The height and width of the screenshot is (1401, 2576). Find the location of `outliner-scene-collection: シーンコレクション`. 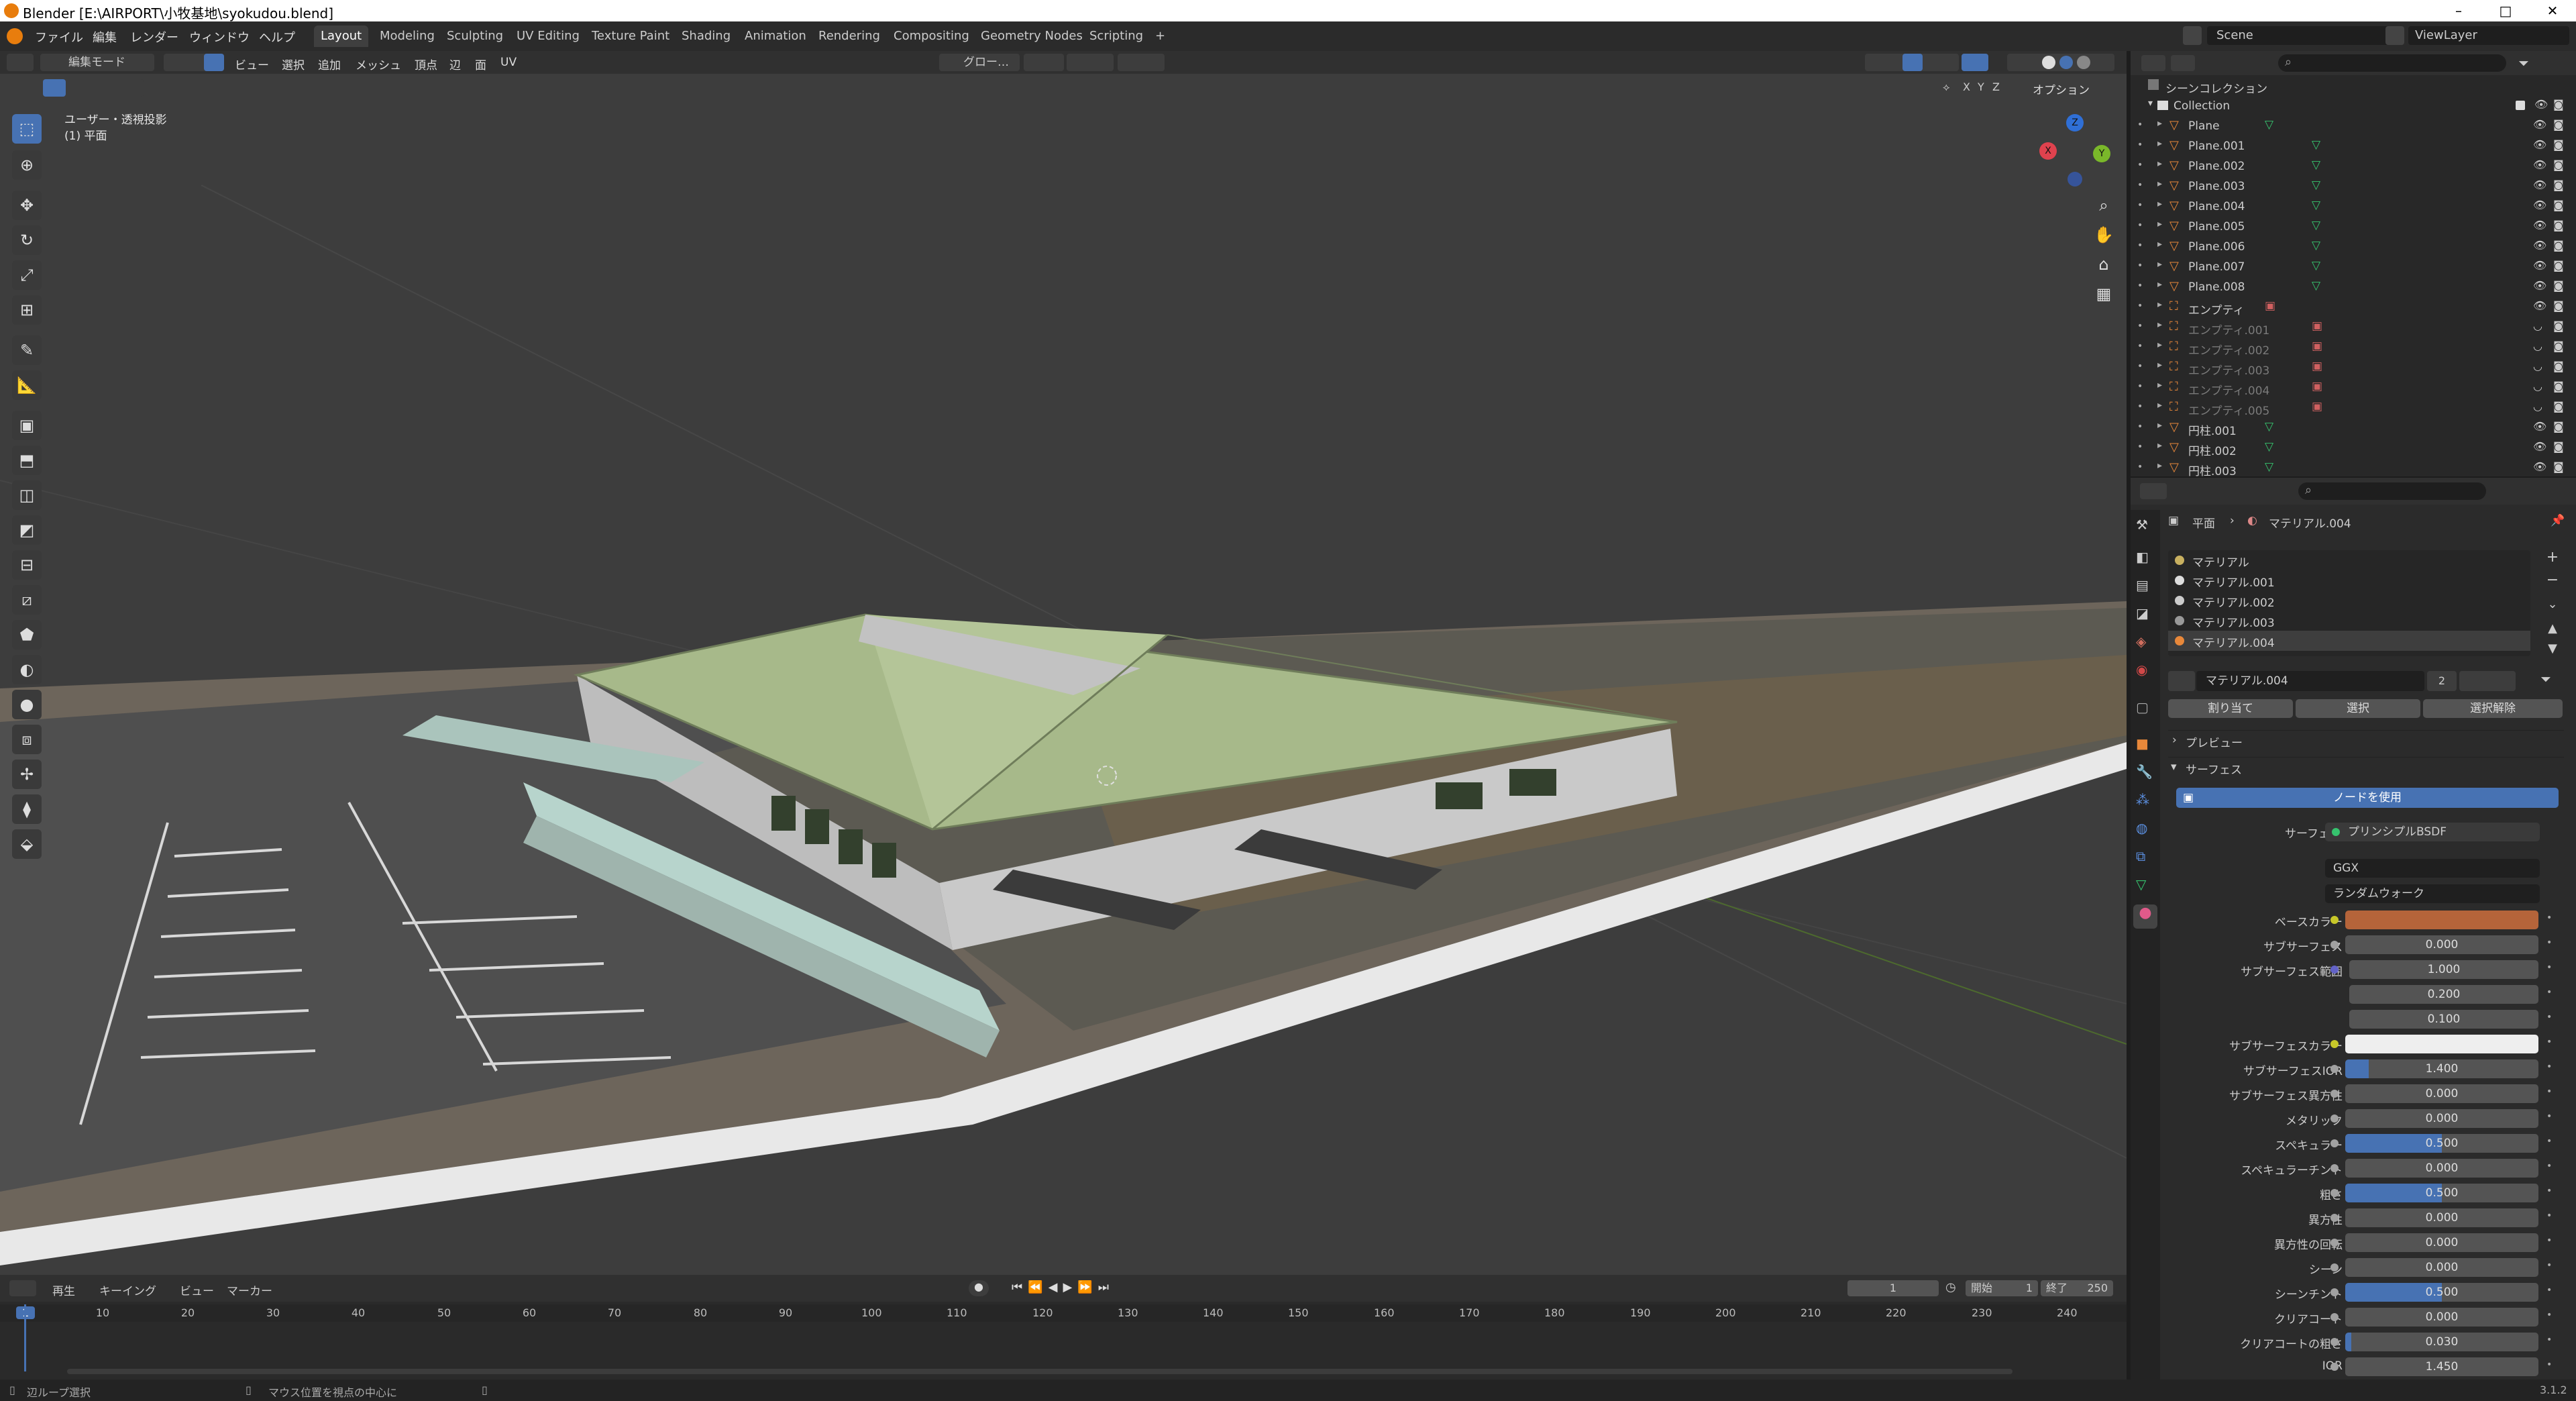

outliner-scene-collection: シーンコレクション is located at coordinates (2353, 86).